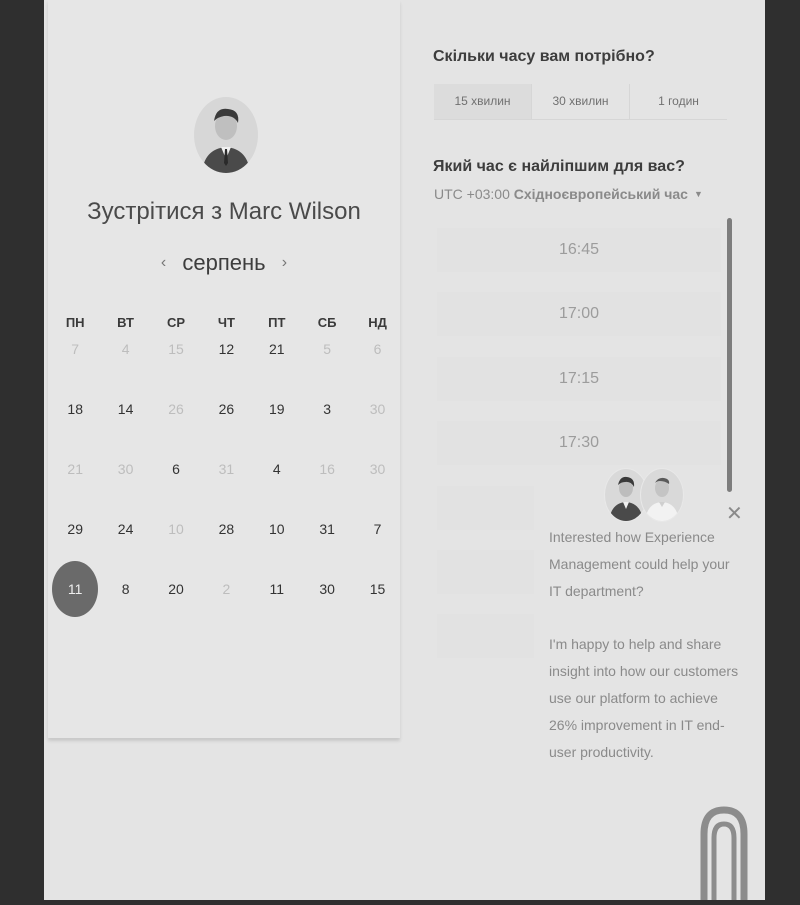 The height and width of the screenshot is (905, 800). What do you see at coordinates (579, 379) in the screenshot?
I see `time-slot: 17:15` at bounding box center [579, 379].